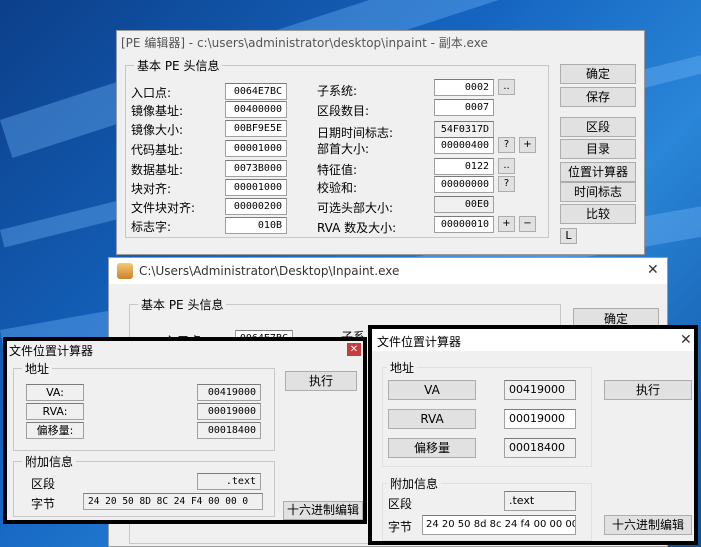 The width and height of the screenshot is (701, 547). I want to click on field-label: 子系统:, so click(337, 91).